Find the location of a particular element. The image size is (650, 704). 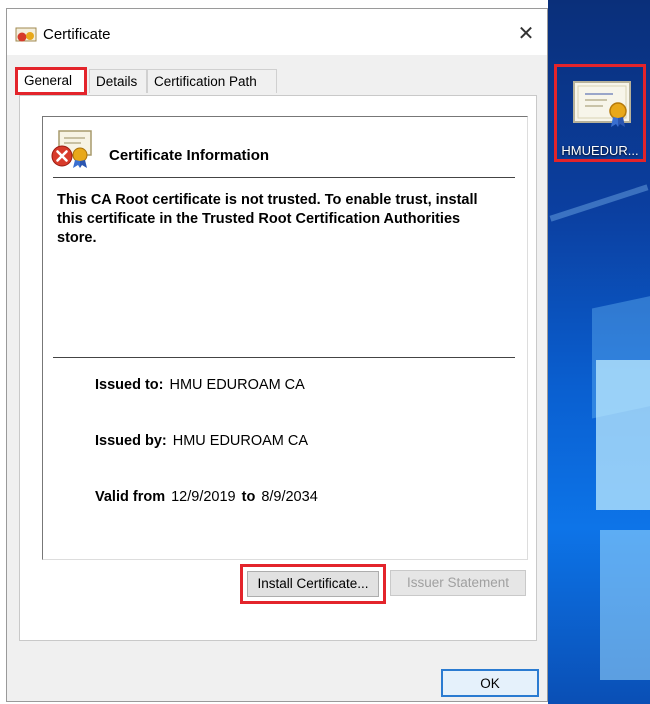

tab-details: Details is located at coordinates (118, 81).